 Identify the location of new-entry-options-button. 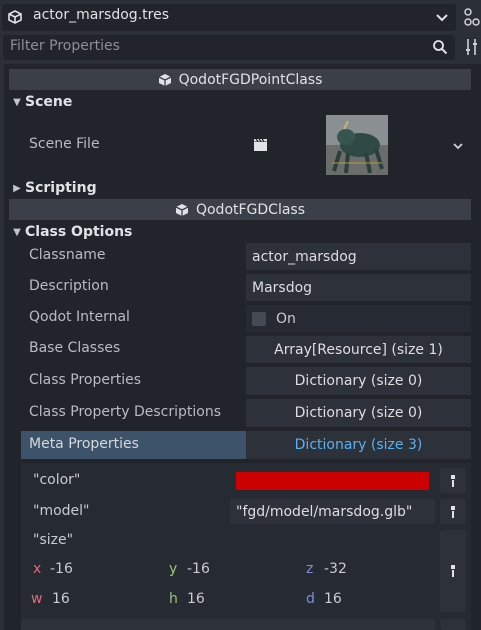
(453, 624).